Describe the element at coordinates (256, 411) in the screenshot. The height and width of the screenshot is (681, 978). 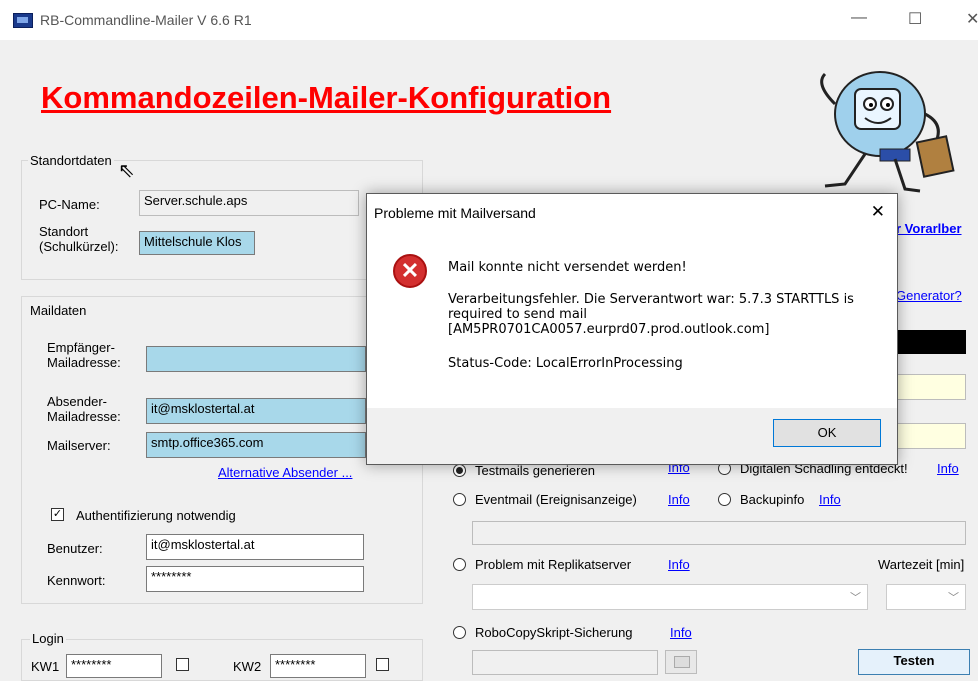
I see `sender-field: it@msklostertal.at` at that location.